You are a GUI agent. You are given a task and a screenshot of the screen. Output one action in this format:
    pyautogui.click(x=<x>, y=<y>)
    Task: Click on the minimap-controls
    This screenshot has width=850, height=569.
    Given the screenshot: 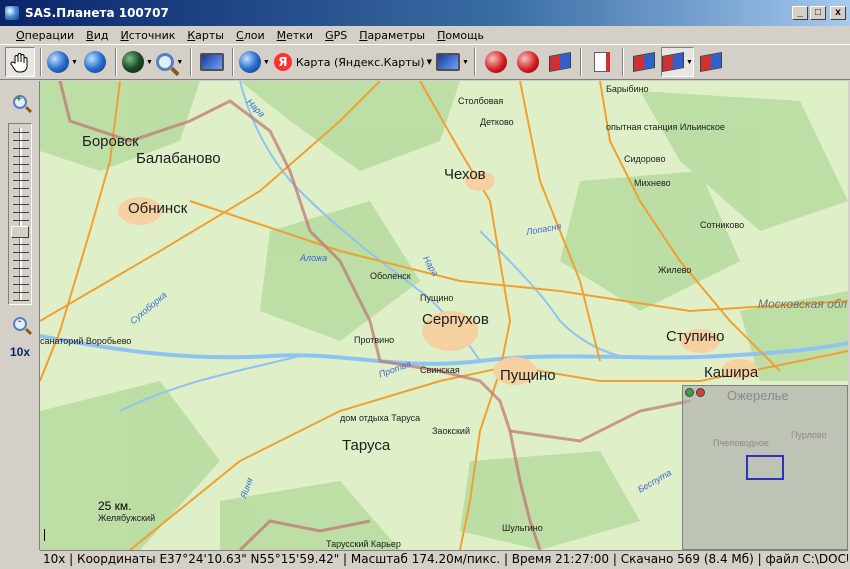 What is the action you would take?
    pyautogui.click(x=695, y=392)
    